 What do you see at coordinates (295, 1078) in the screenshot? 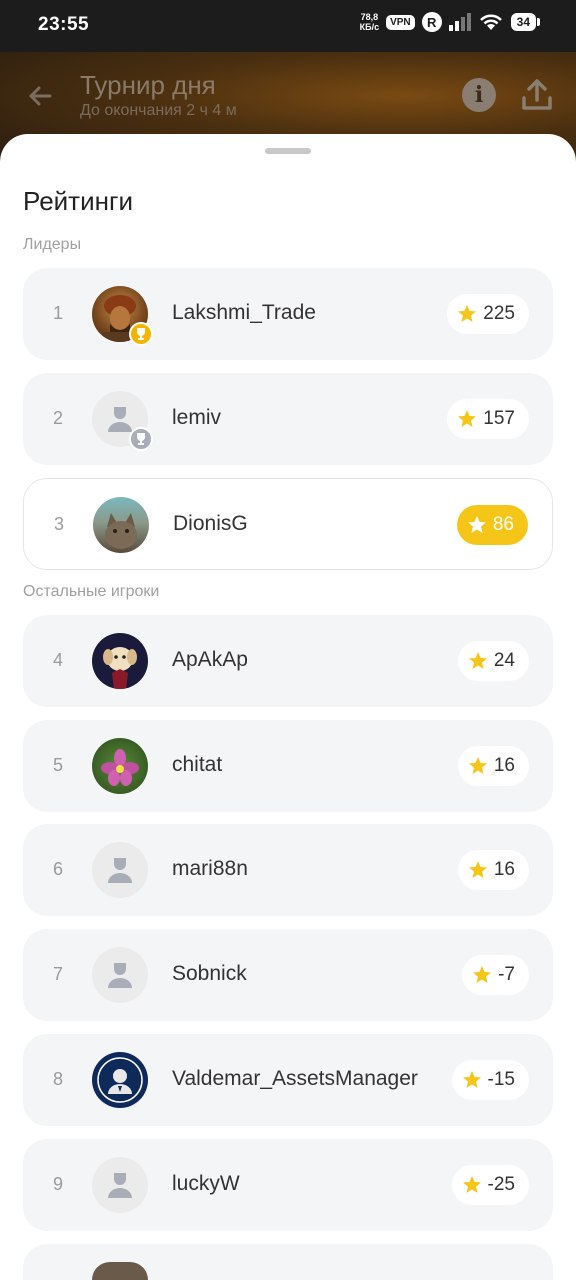
I see `username: Valdemar_AssetsManager` at bounding box center [295, 1078].